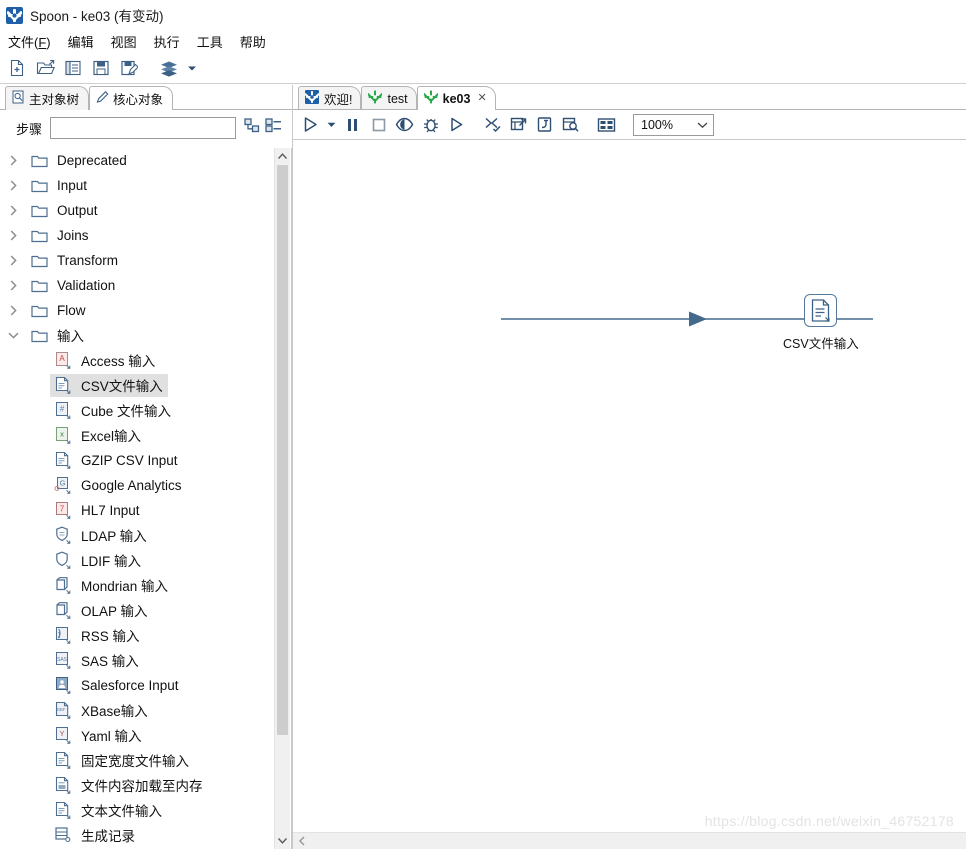  I want to click on new-transformation-button, so click(17, 68).